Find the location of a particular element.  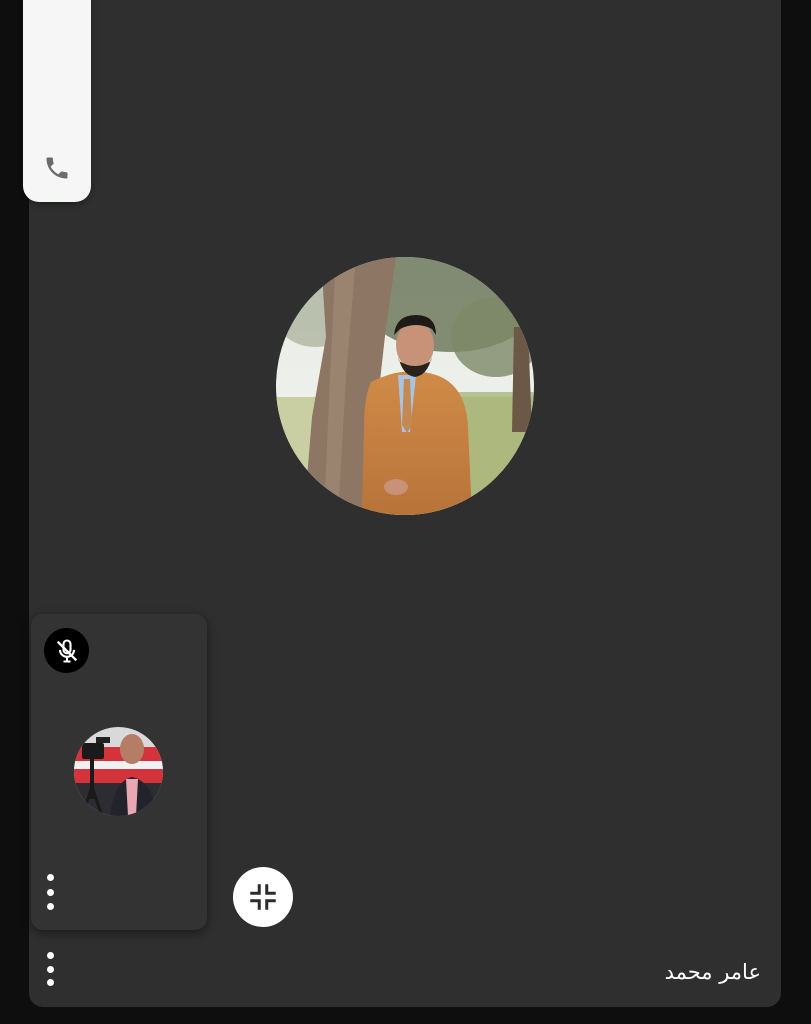

call-more-options is located at coordinates (50, 969).